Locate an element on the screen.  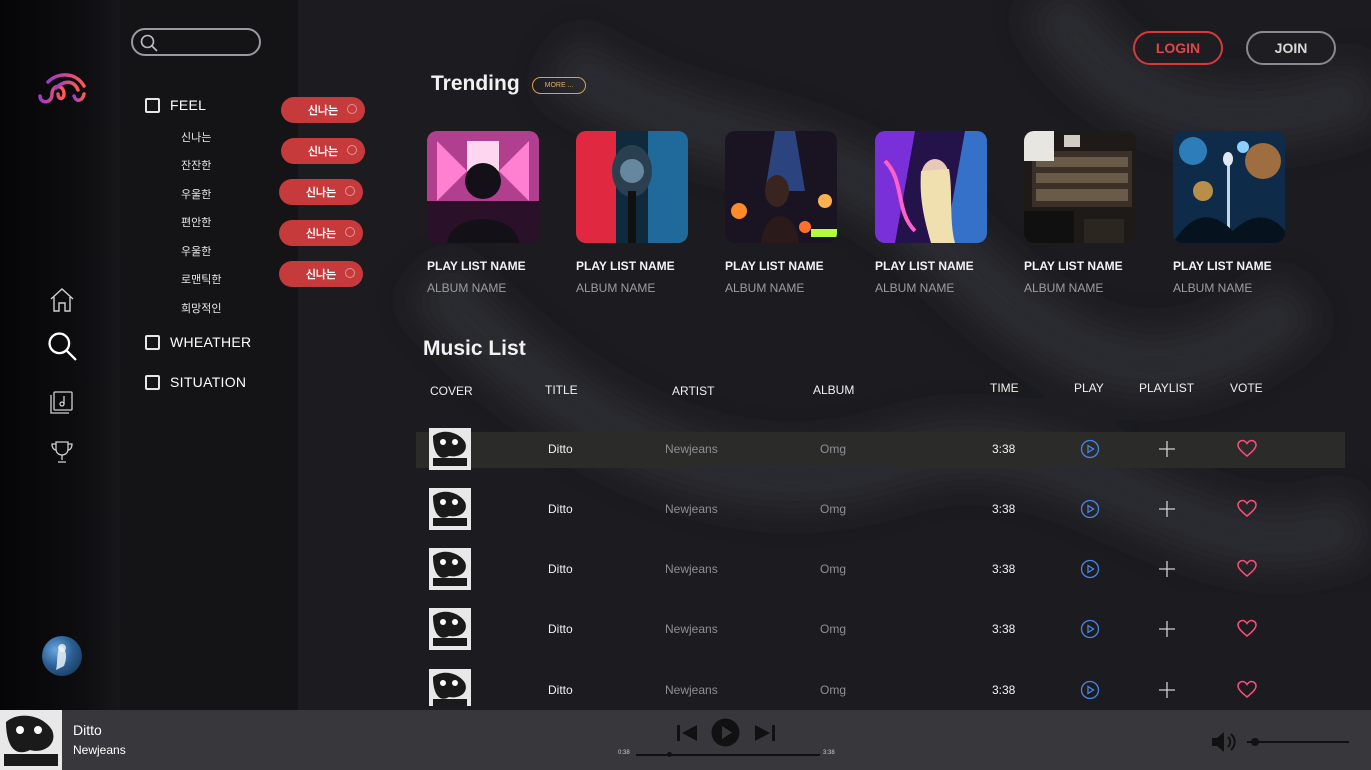
filter-category-feel: FEEL is located at coordinates (175, 105).